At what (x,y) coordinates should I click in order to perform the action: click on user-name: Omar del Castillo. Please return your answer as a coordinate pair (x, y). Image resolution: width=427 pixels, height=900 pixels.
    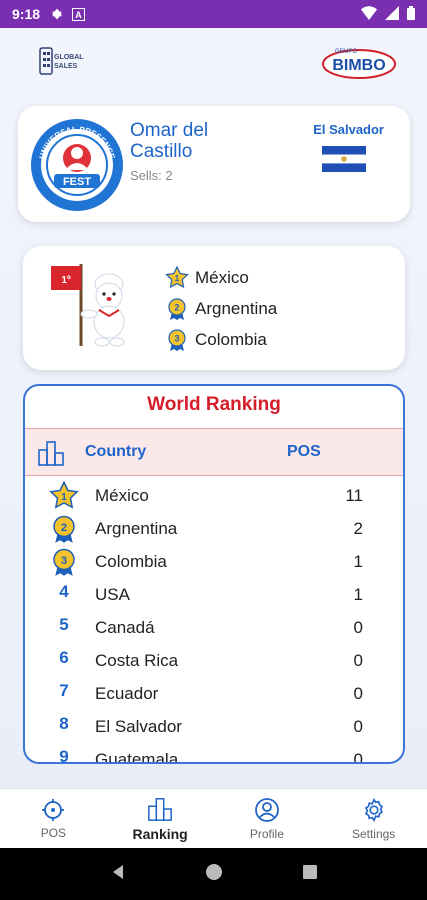
    Looking at the image, I should click on (169, 141).